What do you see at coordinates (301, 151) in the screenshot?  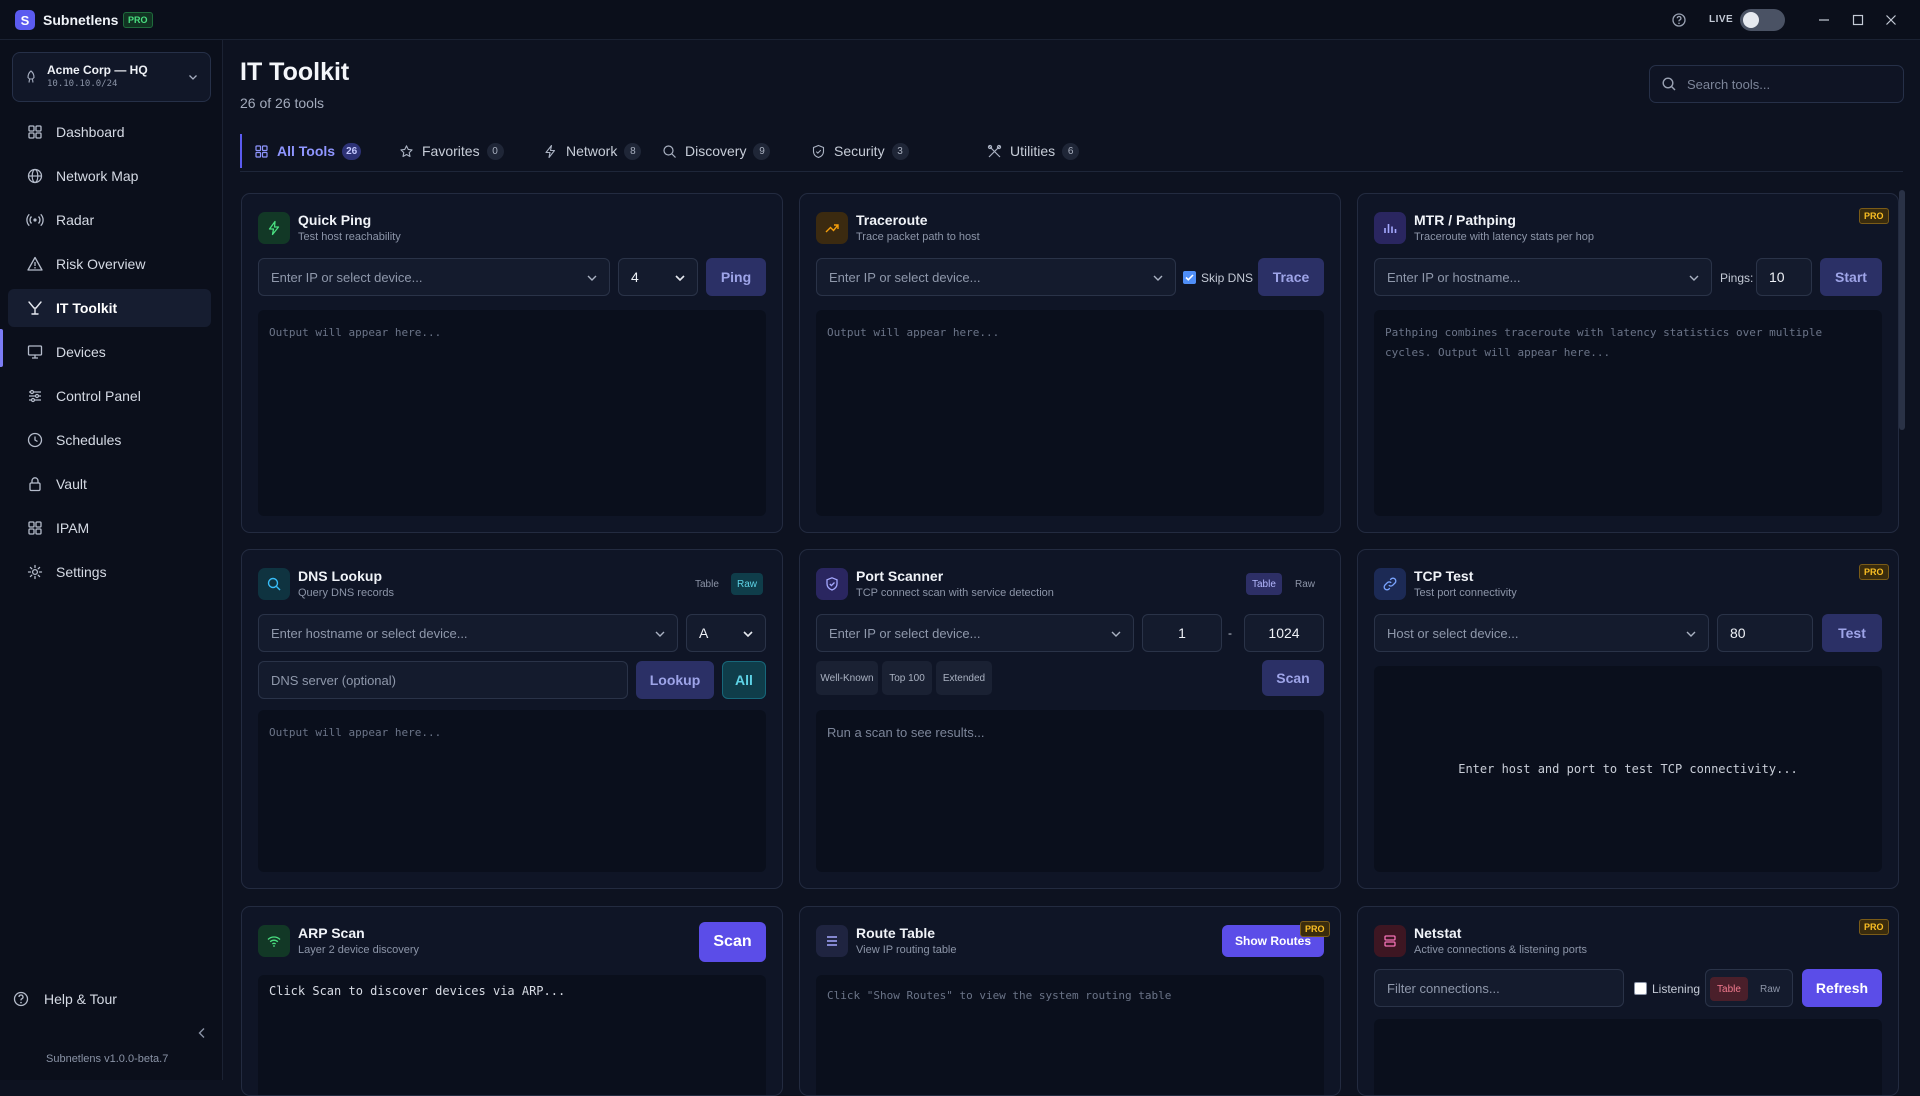 I see `tab-all-tools: All Tools 26` at bounding box center [301, 151].